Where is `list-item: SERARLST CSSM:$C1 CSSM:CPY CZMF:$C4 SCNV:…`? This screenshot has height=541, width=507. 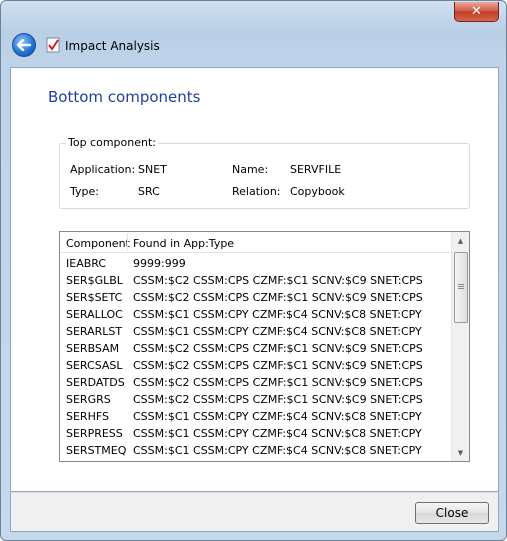 list-item: SERARLST CSSM:$C1 CSSM:CPY CZMF:$C4 SCNV:… is located at coordinates (256, 330).